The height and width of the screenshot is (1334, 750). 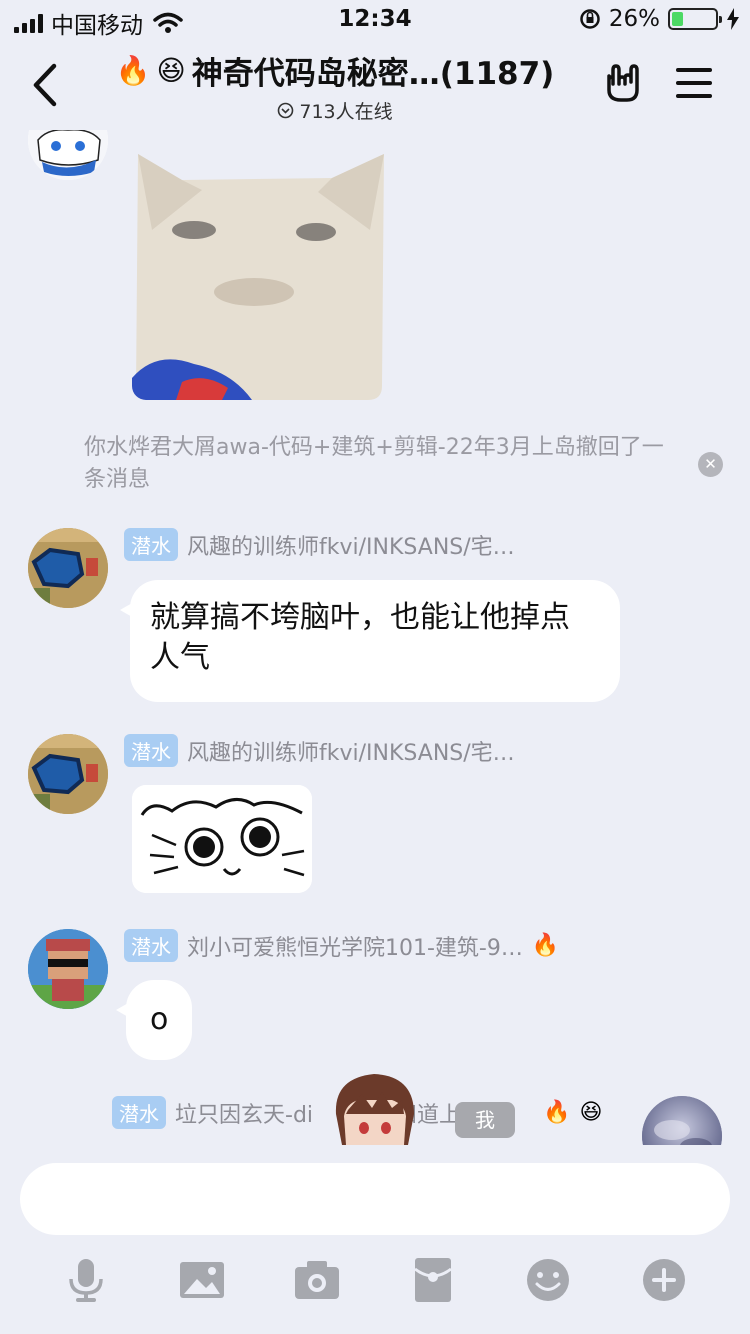 What do you see at coordinates (664, 1280) in the screenshot?
I see `plus-icon` at bounding box center [664, 1280].